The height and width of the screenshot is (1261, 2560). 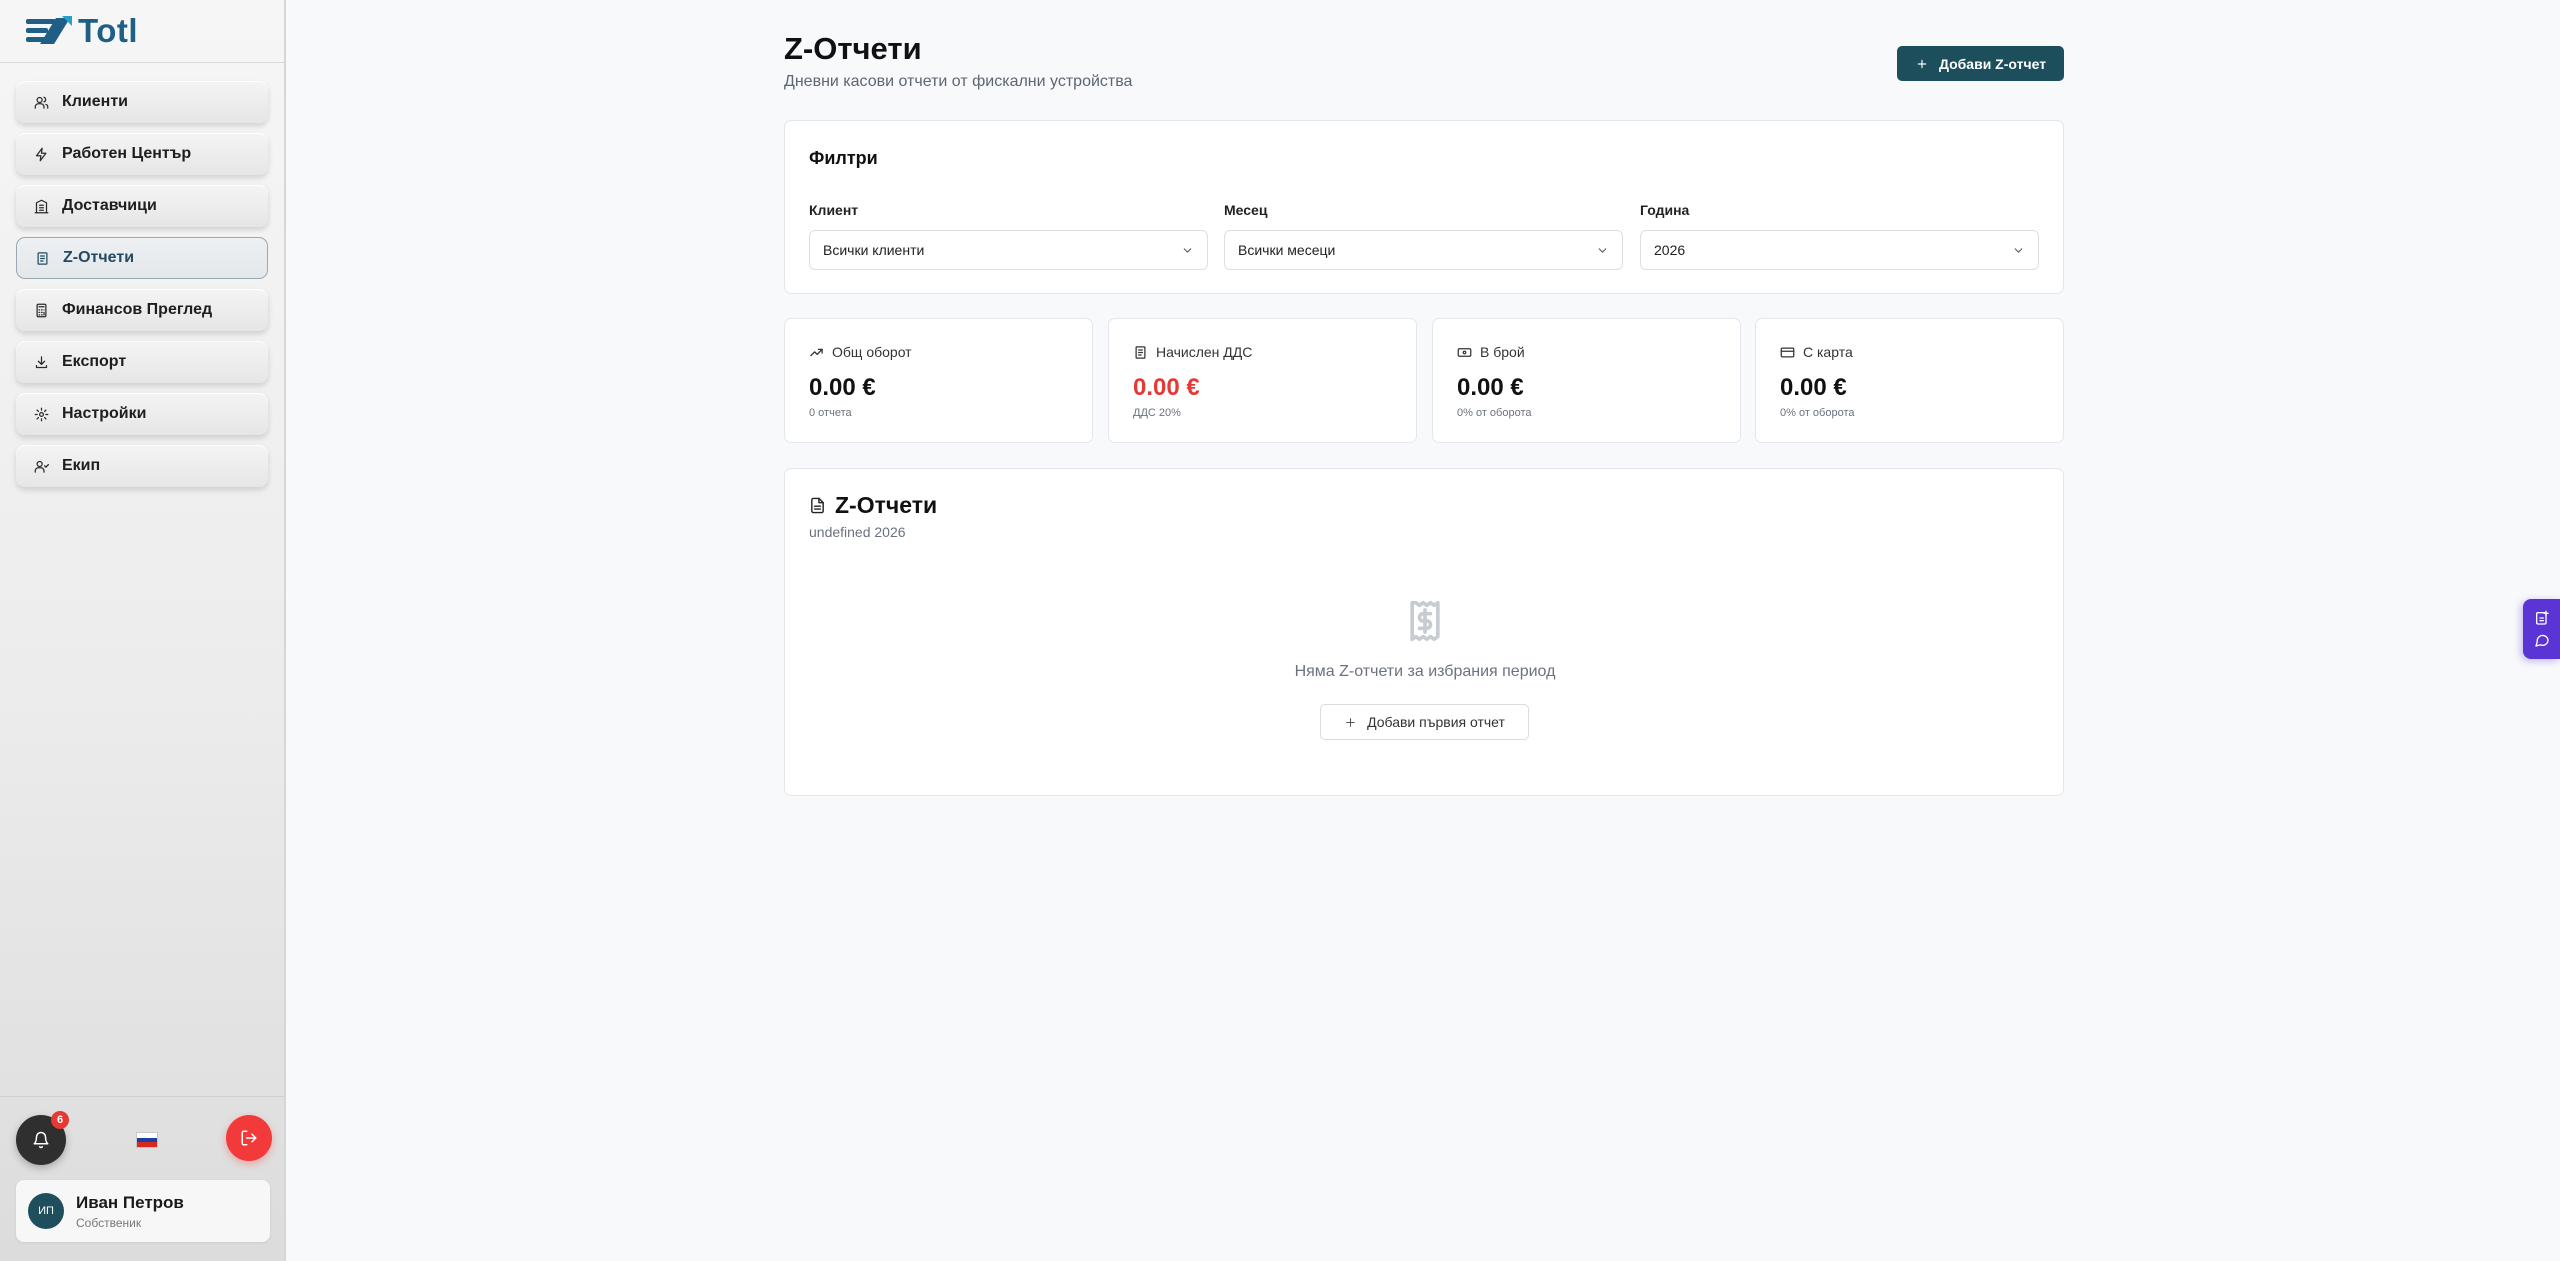 What do you see at coordinates (109, 205) in the screenshot?
I see `sidebar-item-label: Доставчици` at bounding box center [109, 205].